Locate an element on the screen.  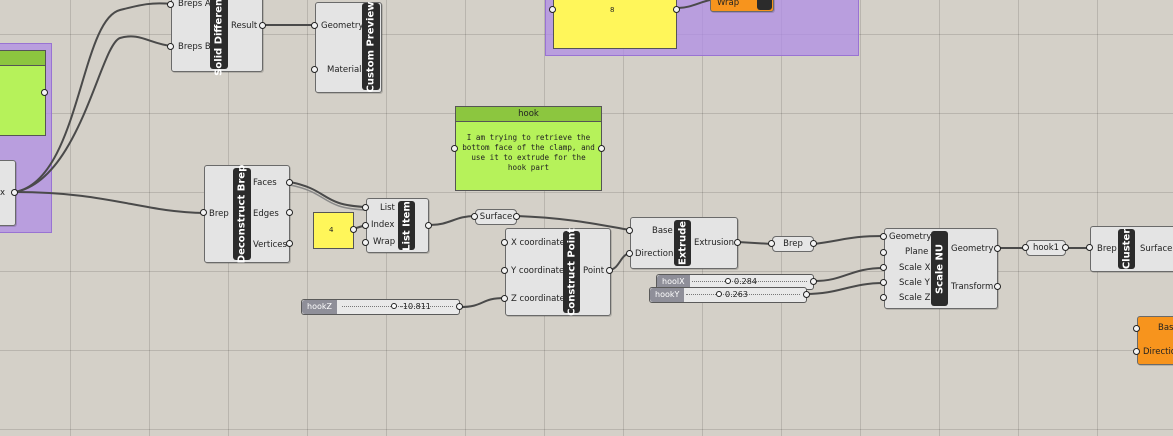
top-panel-value: 8 is located at coordinates (612, 10).